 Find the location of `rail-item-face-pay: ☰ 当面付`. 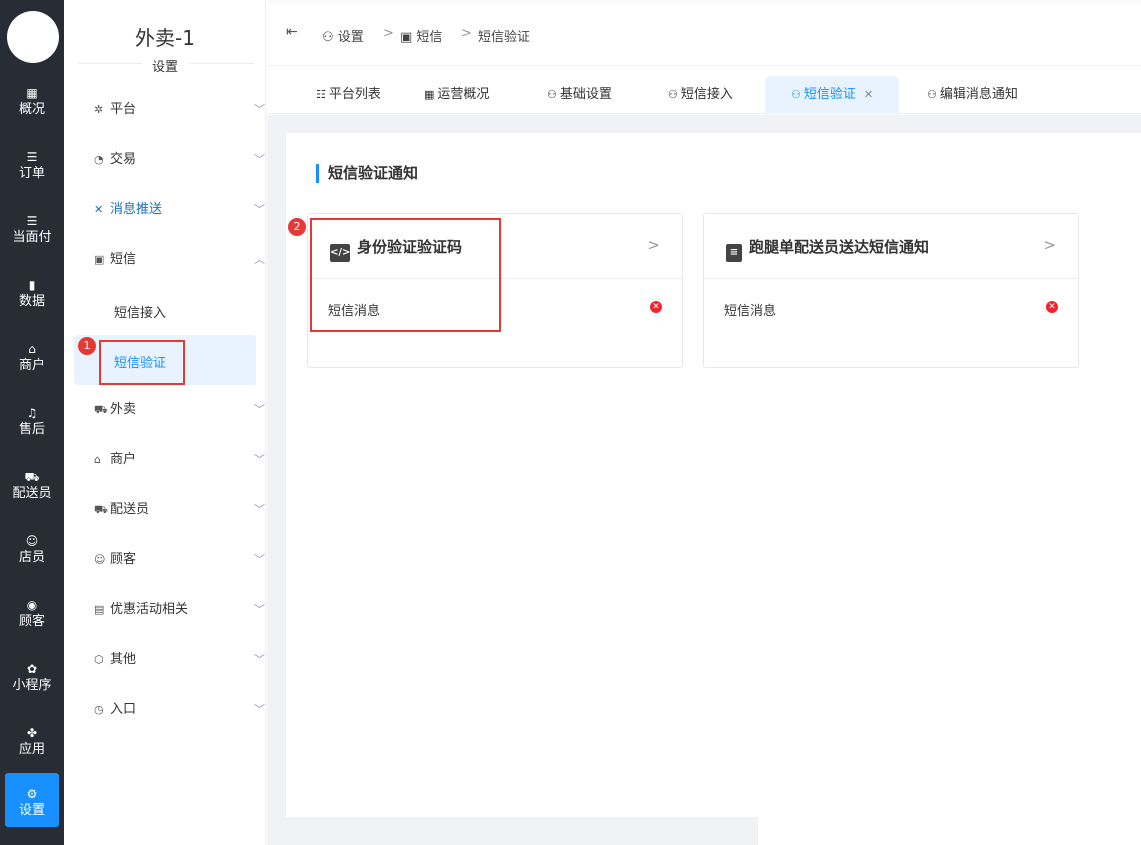

rail-item-face-pay: ☰ 当面付 is located at coordinates (32, 227).